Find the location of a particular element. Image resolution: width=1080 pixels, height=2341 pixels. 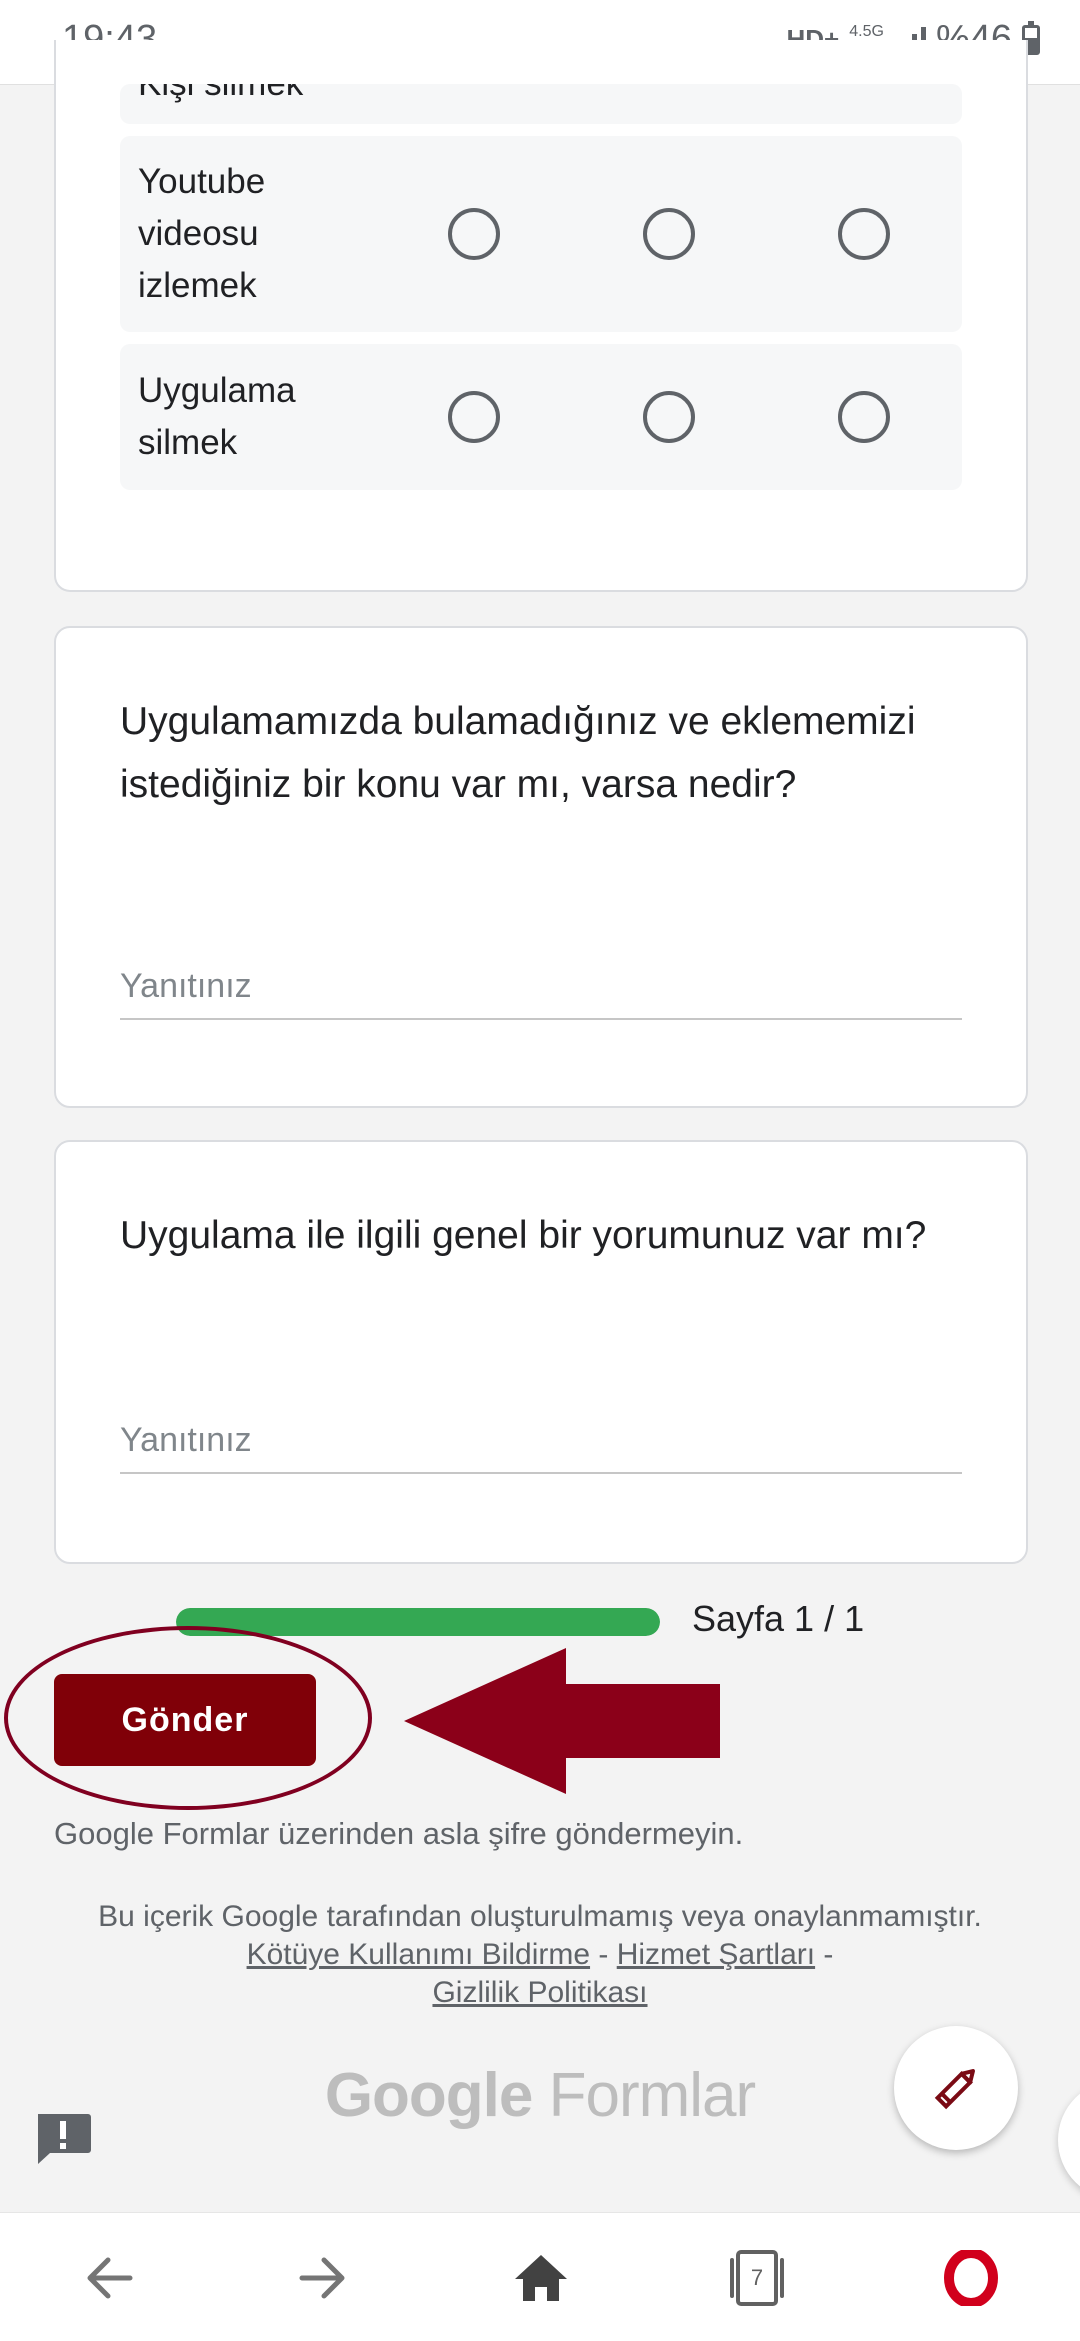

grid-row: Youtube videosu izlemek is located at coordinates (541, 234).